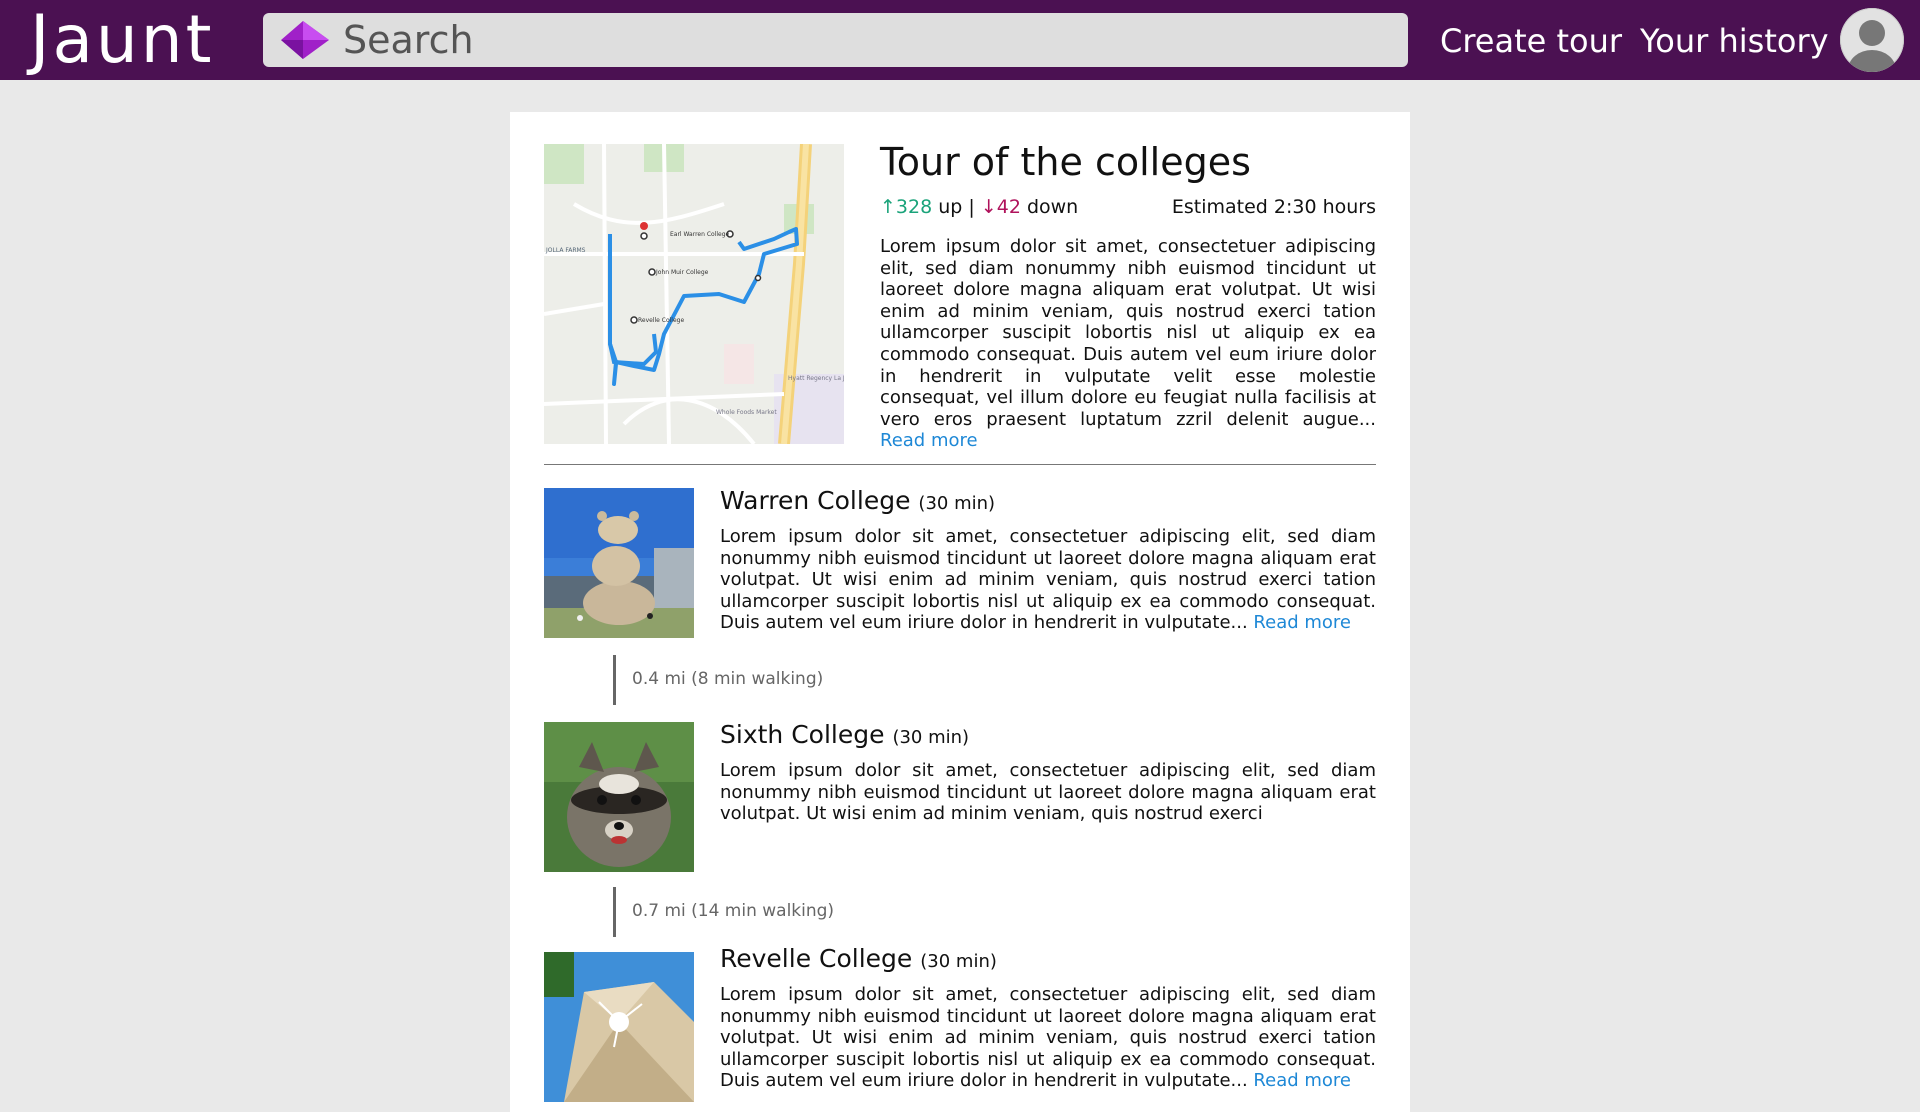 The image size is (1920, 1112). Describe the element at coordinates (1008, 207) in the screenshot. I see `downvote-count: 42` at that location.